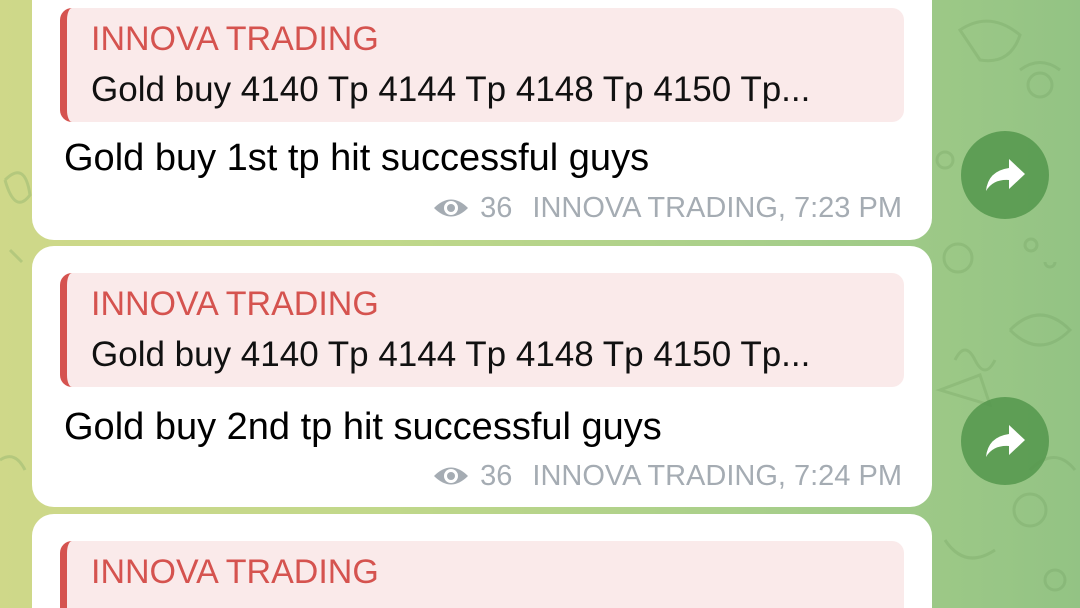  I want to click on message-meta: 36 INNOVA TRADING, 7:23 PM, so click(667, 208).